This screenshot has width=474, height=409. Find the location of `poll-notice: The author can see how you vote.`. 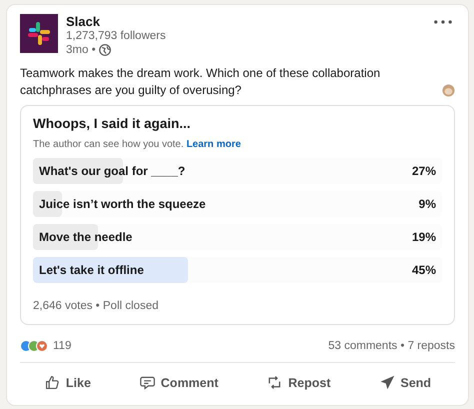

poll-notice: The author can see how you vote. is located at coordinates (108, 144).